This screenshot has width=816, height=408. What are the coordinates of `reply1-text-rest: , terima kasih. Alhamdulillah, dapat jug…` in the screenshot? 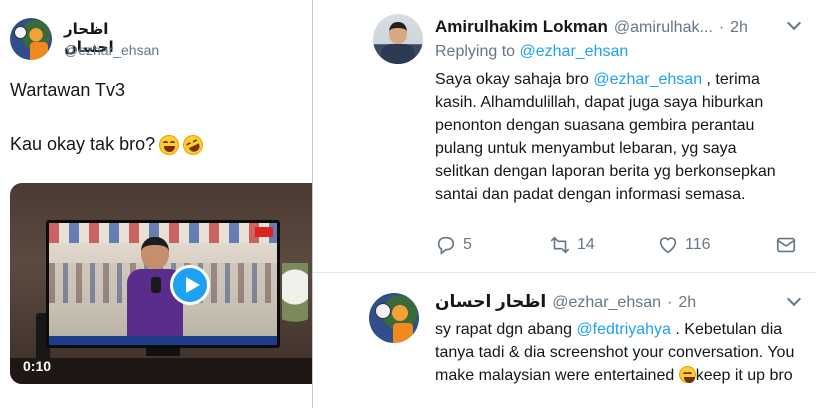 It's located at (605, 137).